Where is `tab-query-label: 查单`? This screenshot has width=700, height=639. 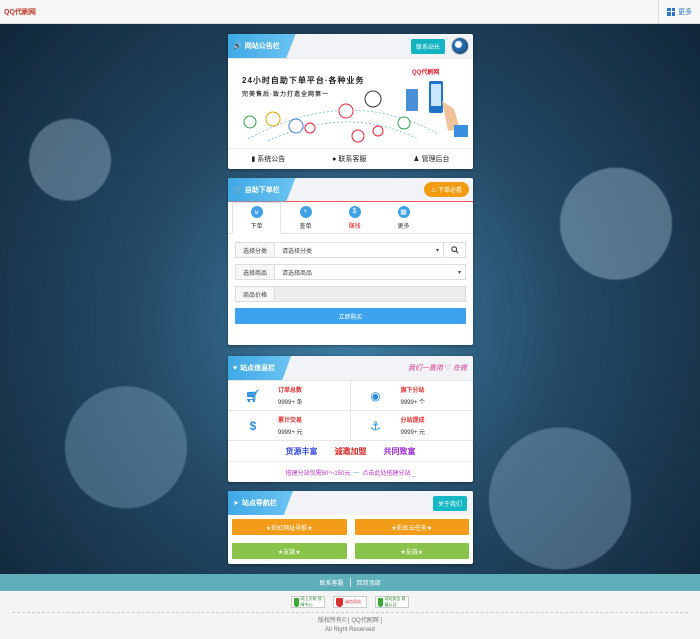 tab-query-label: 查单 is located at coordinates (305, 226).